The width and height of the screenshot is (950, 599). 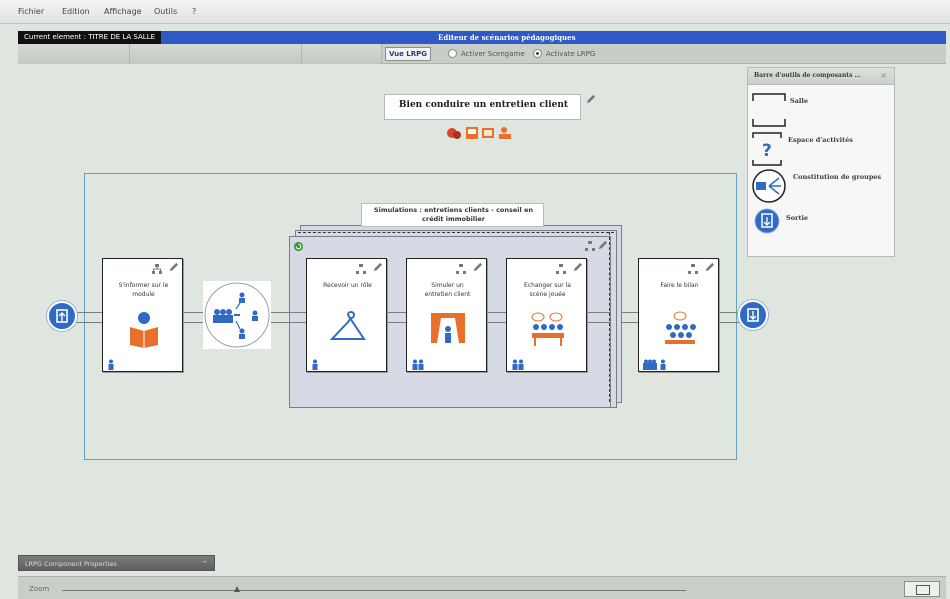 I want to click on menu-bar: Fichier Edition Affichage Outils ?, so click(x=475, y=12).